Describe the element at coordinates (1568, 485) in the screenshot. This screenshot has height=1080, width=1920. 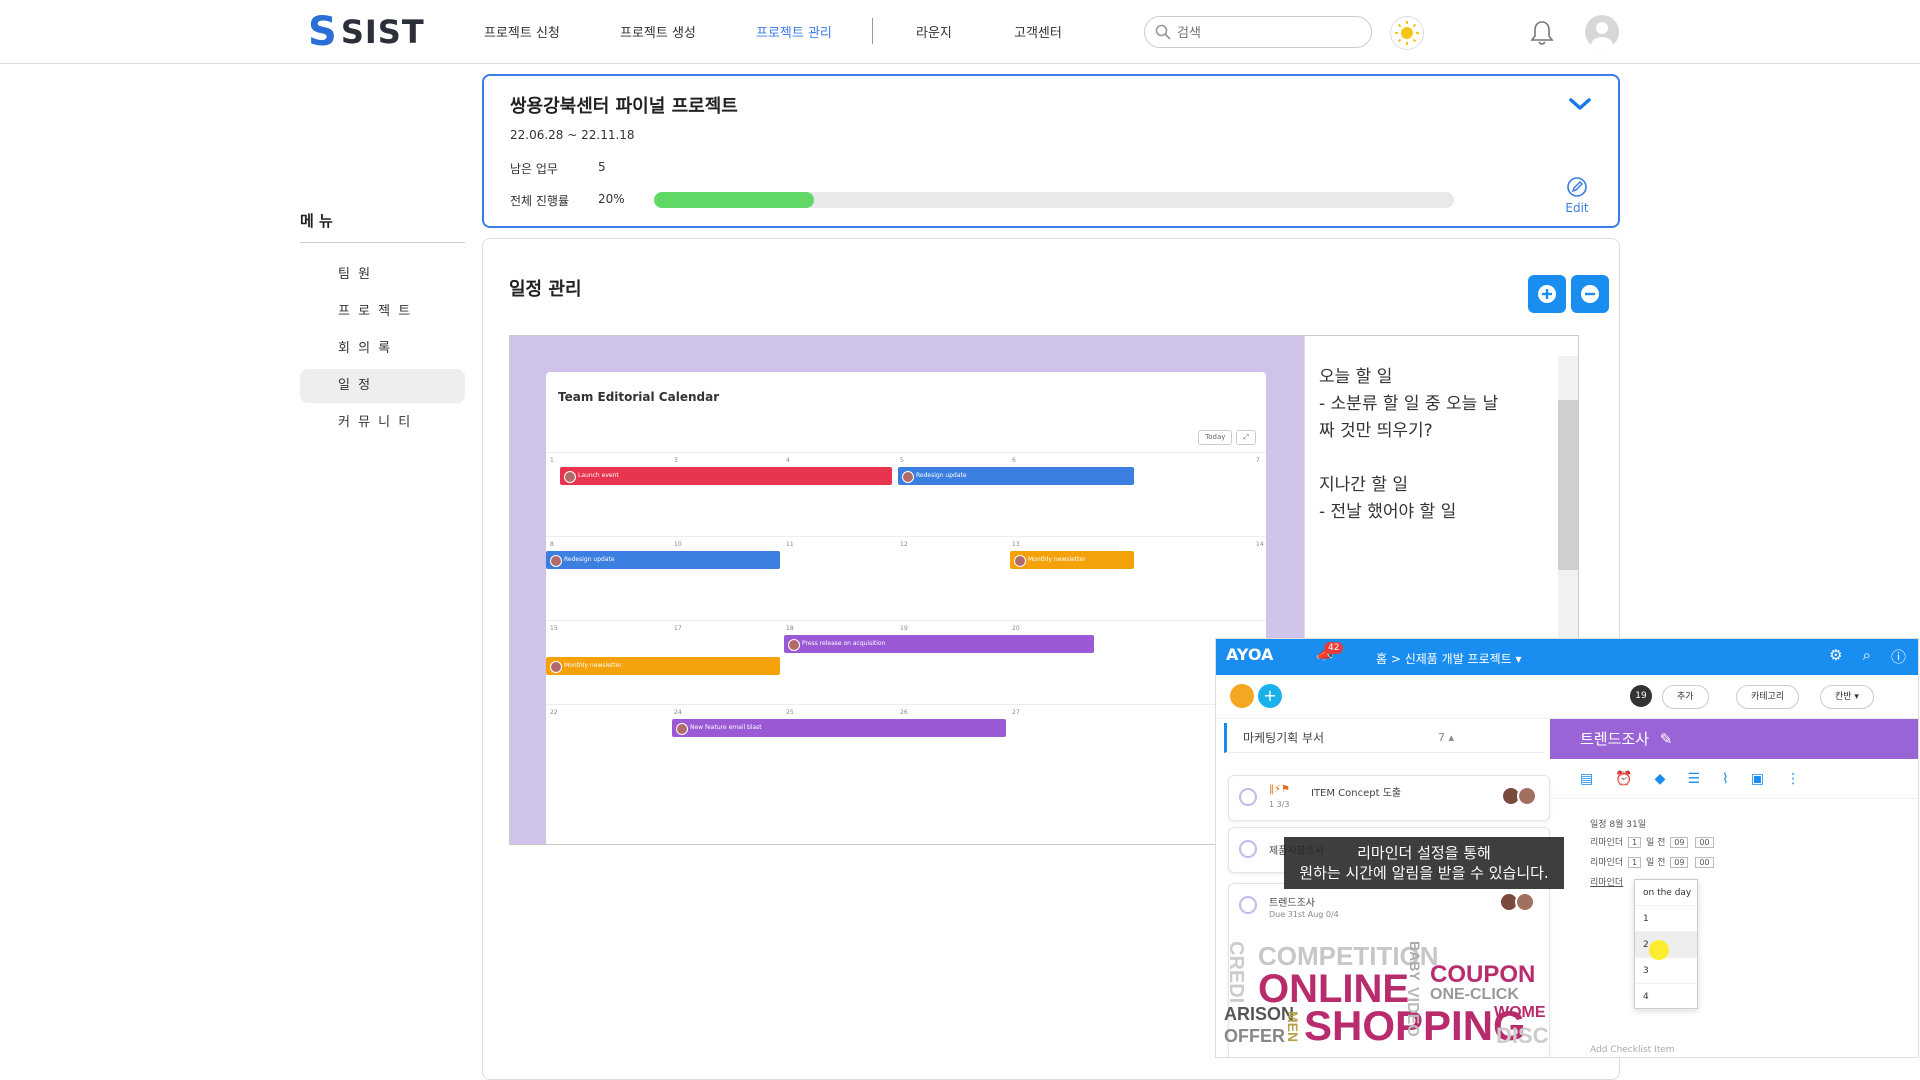
I see `todo-scrollbar-thumb` at that location.